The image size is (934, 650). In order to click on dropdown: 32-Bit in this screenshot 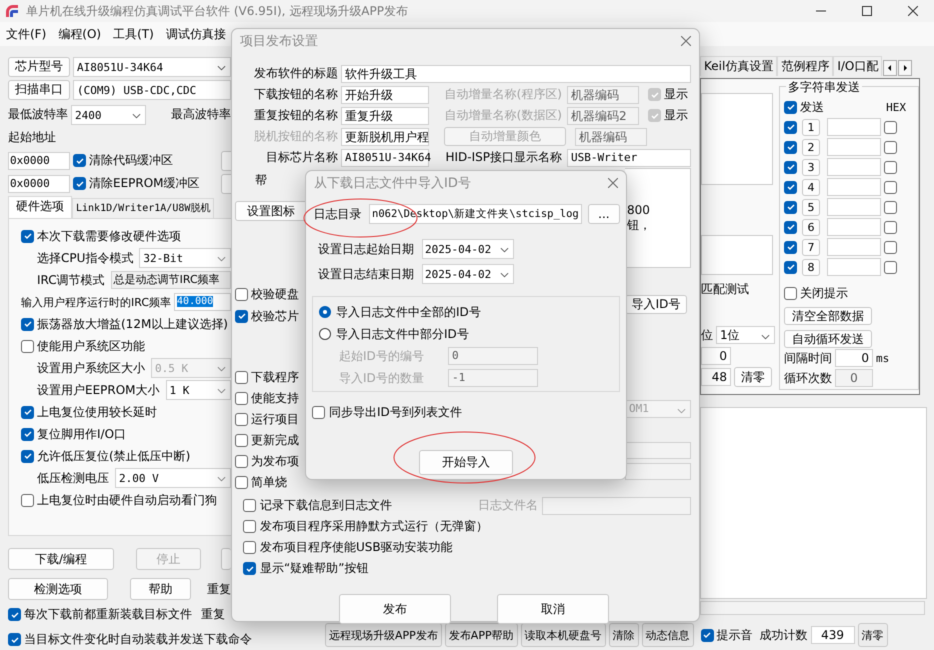, I will do `click(185, 258)`.